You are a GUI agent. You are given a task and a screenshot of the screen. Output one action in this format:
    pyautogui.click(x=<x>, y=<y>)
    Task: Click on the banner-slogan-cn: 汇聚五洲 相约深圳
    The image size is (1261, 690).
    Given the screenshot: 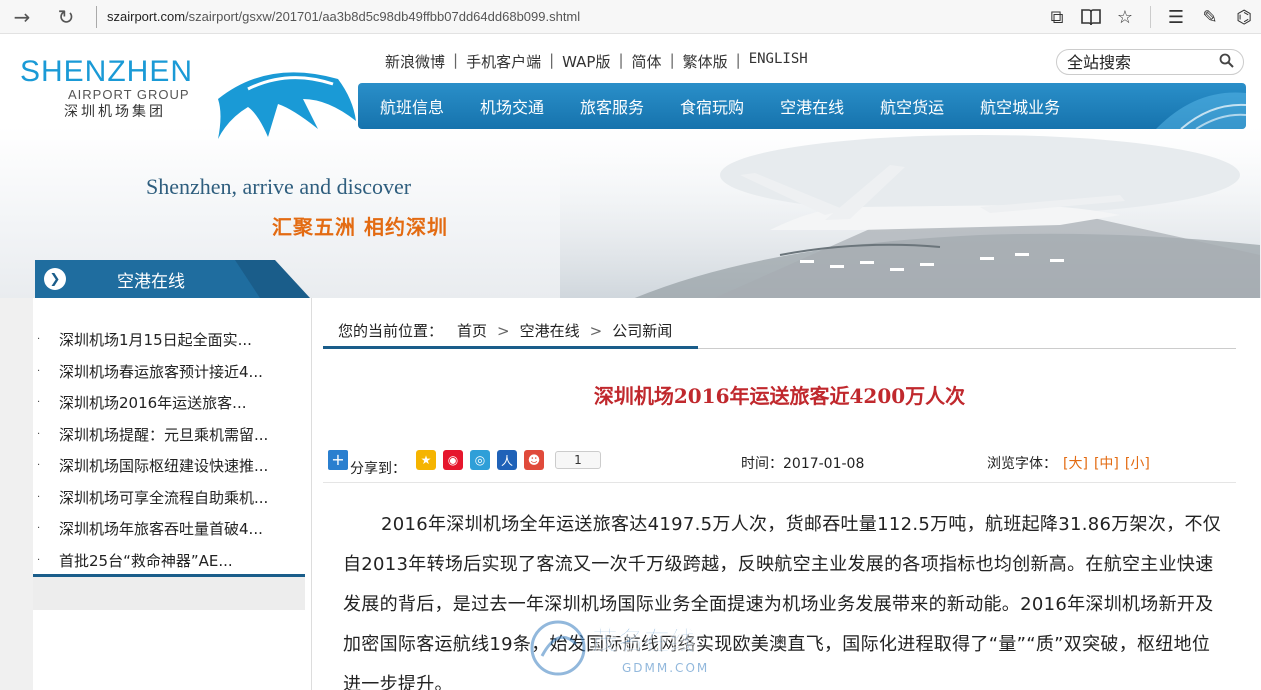 What is the action you would take?
    pyautogui.click(x=360, y=227)
    